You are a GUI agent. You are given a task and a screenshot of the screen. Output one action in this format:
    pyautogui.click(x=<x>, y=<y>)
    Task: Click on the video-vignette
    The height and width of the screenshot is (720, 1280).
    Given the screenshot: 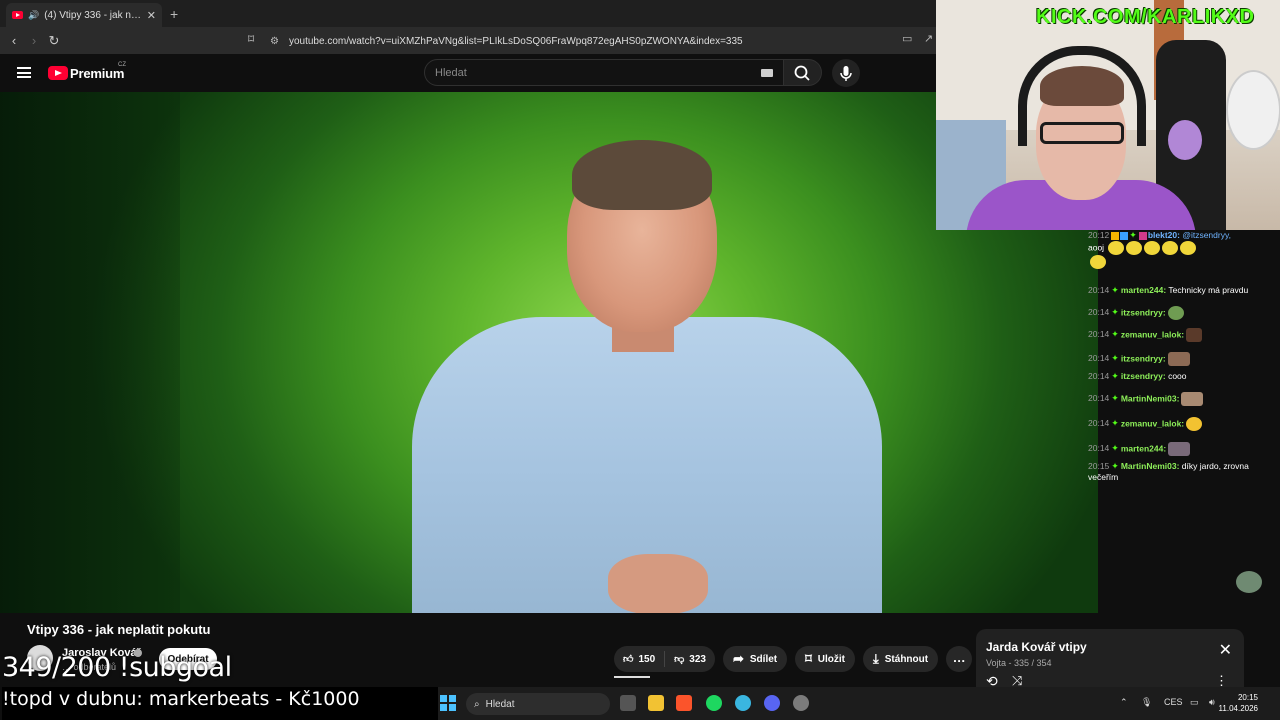 What is the action you would take?
    pyautogui.click(x=90, y=352)
    